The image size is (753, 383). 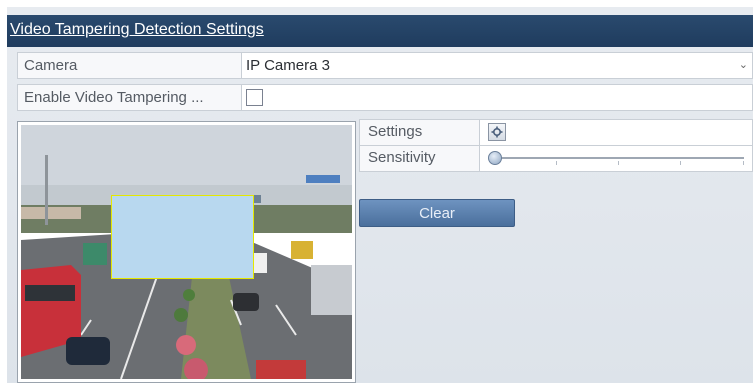 I want to click on sensitivity-label: Sensitivity, so click(x=420, y=158).